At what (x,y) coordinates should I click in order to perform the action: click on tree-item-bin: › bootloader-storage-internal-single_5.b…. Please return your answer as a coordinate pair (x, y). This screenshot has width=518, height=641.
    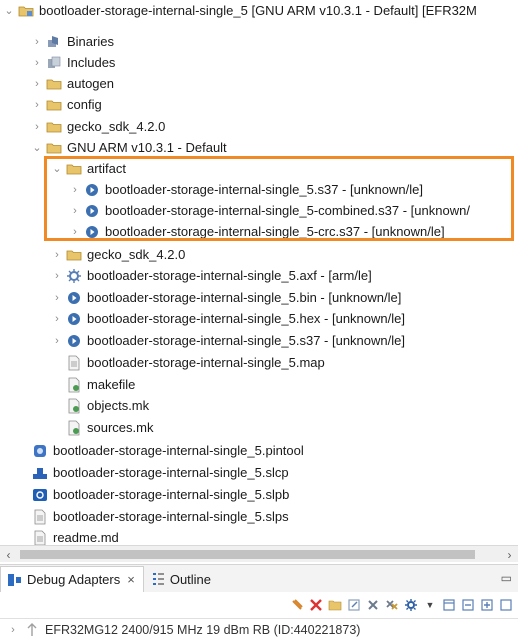
    Looking at the image, I should click on (226, 297).